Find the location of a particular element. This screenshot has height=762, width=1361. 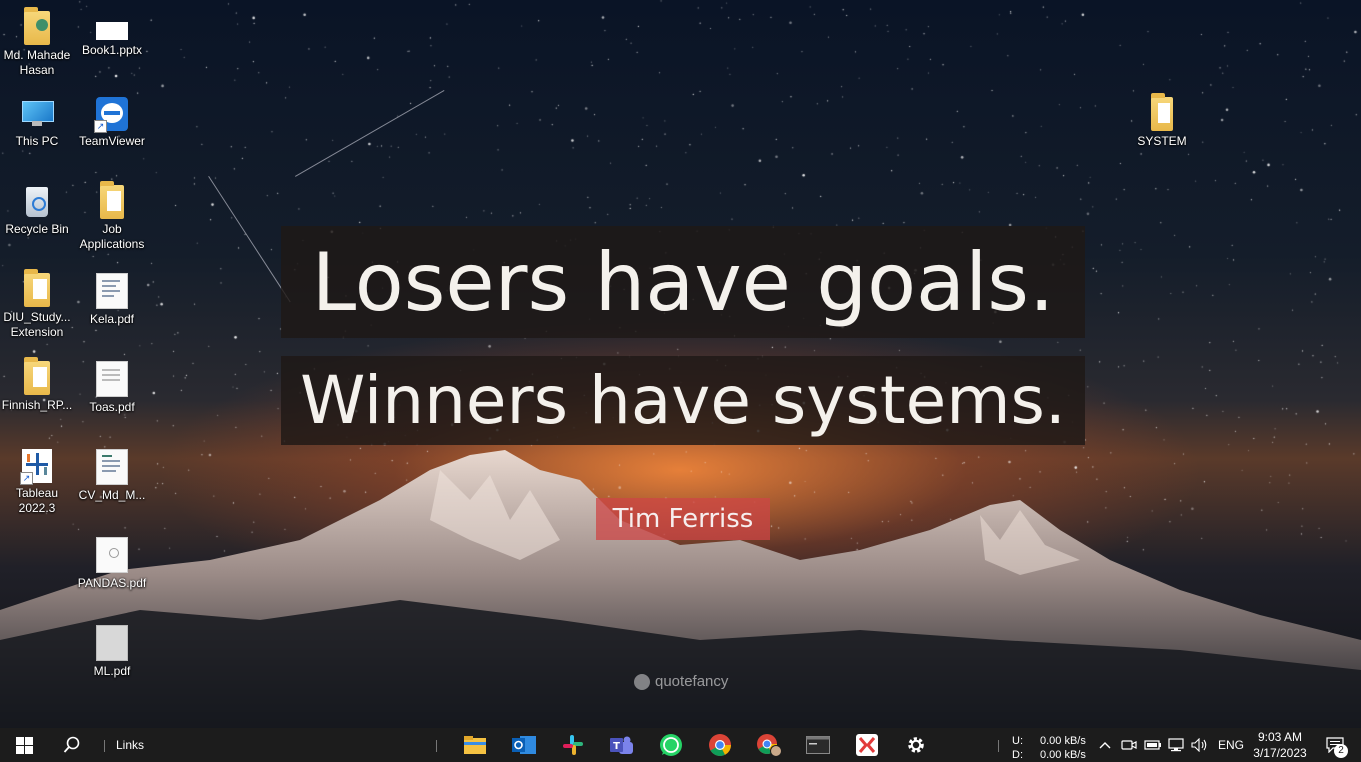

windows-logo-icon is located at coordinates (24, 745).